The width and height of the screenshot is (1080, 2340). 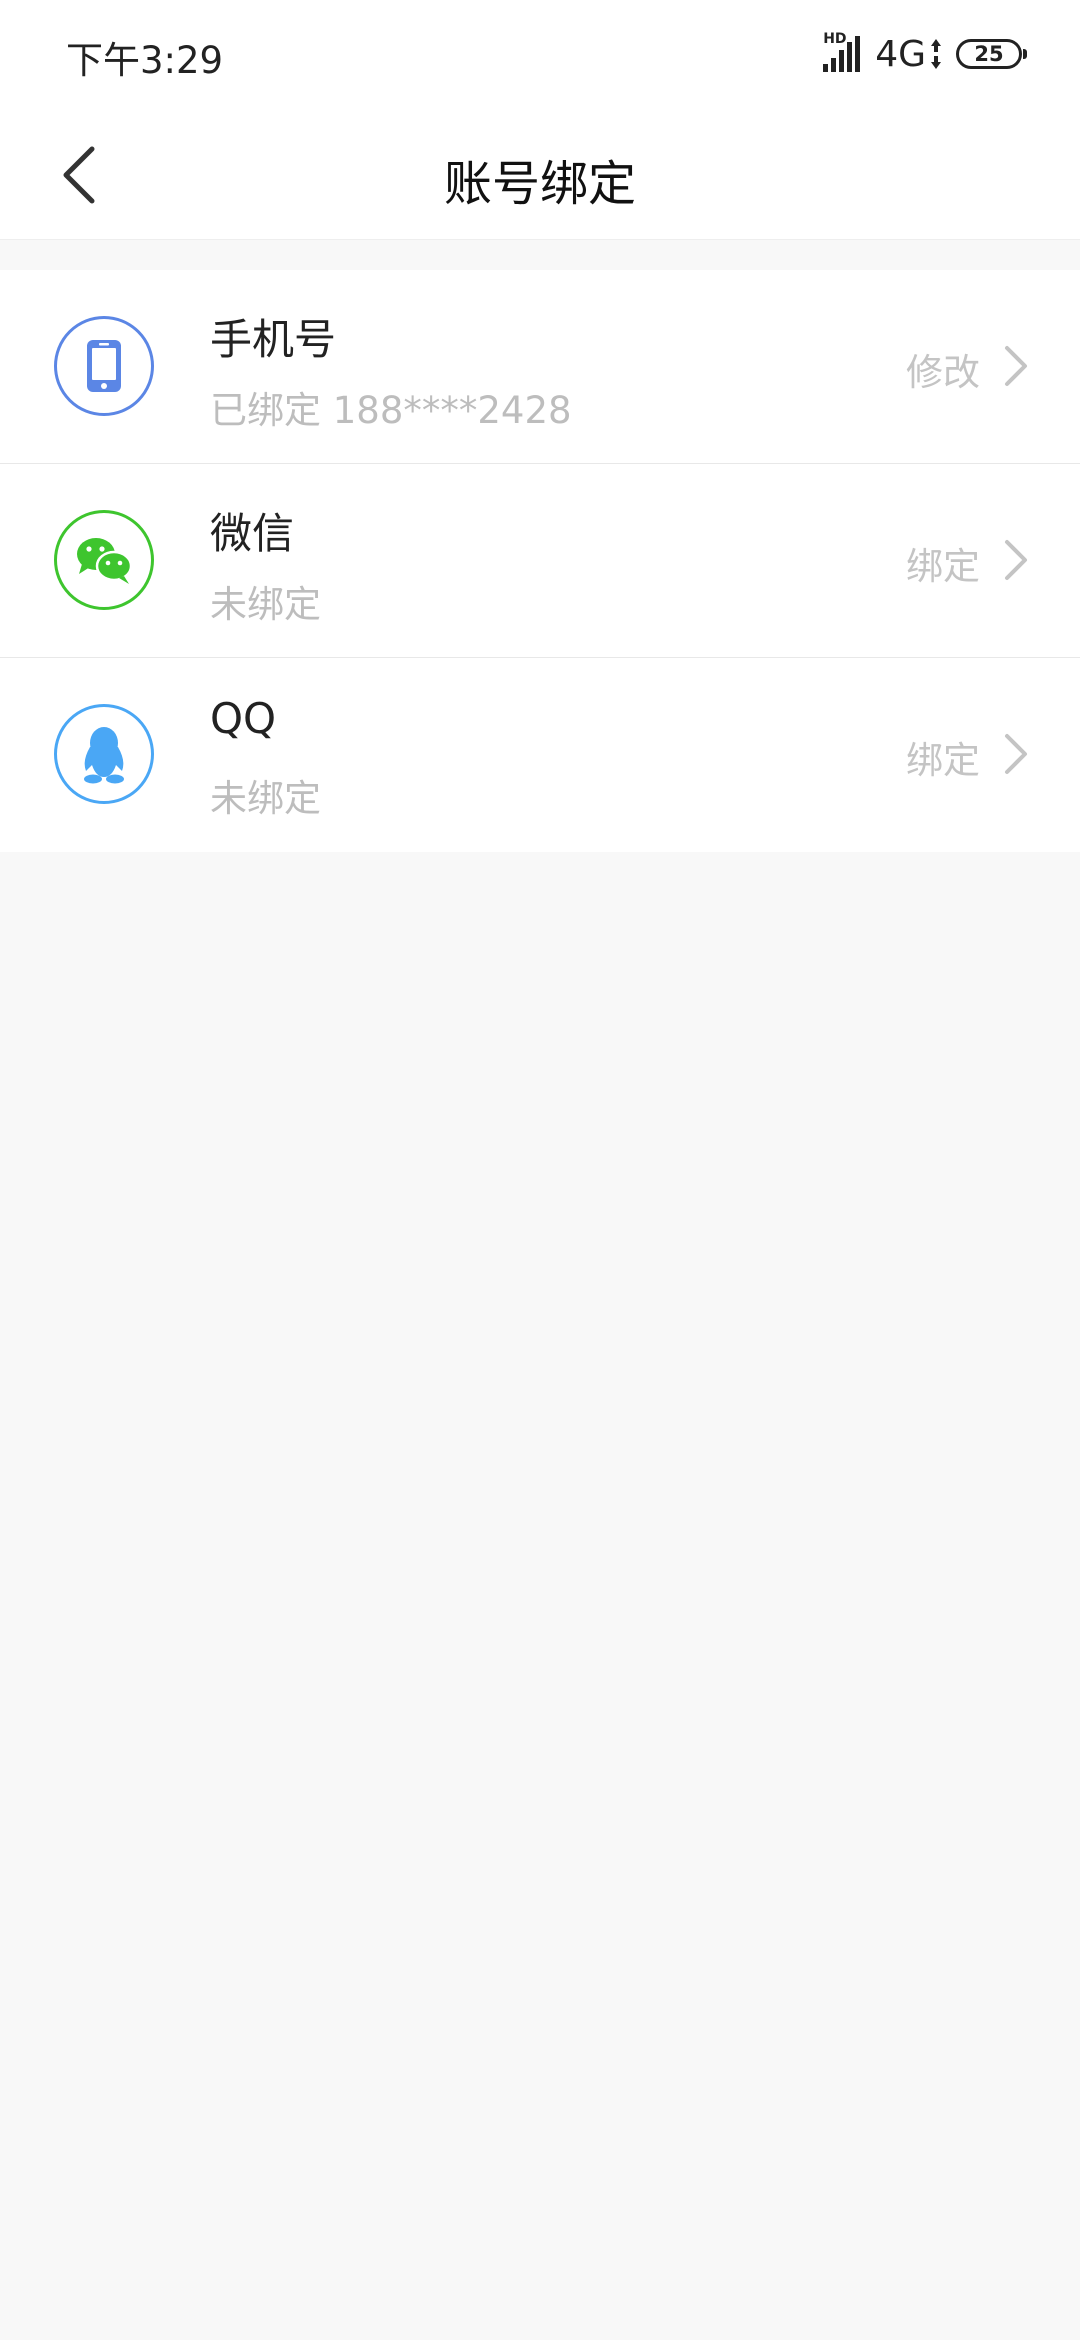 What do you see at coordinates (104, 366) in the screenshot?
I see `phone-icon` at bounding box center [104, 366].